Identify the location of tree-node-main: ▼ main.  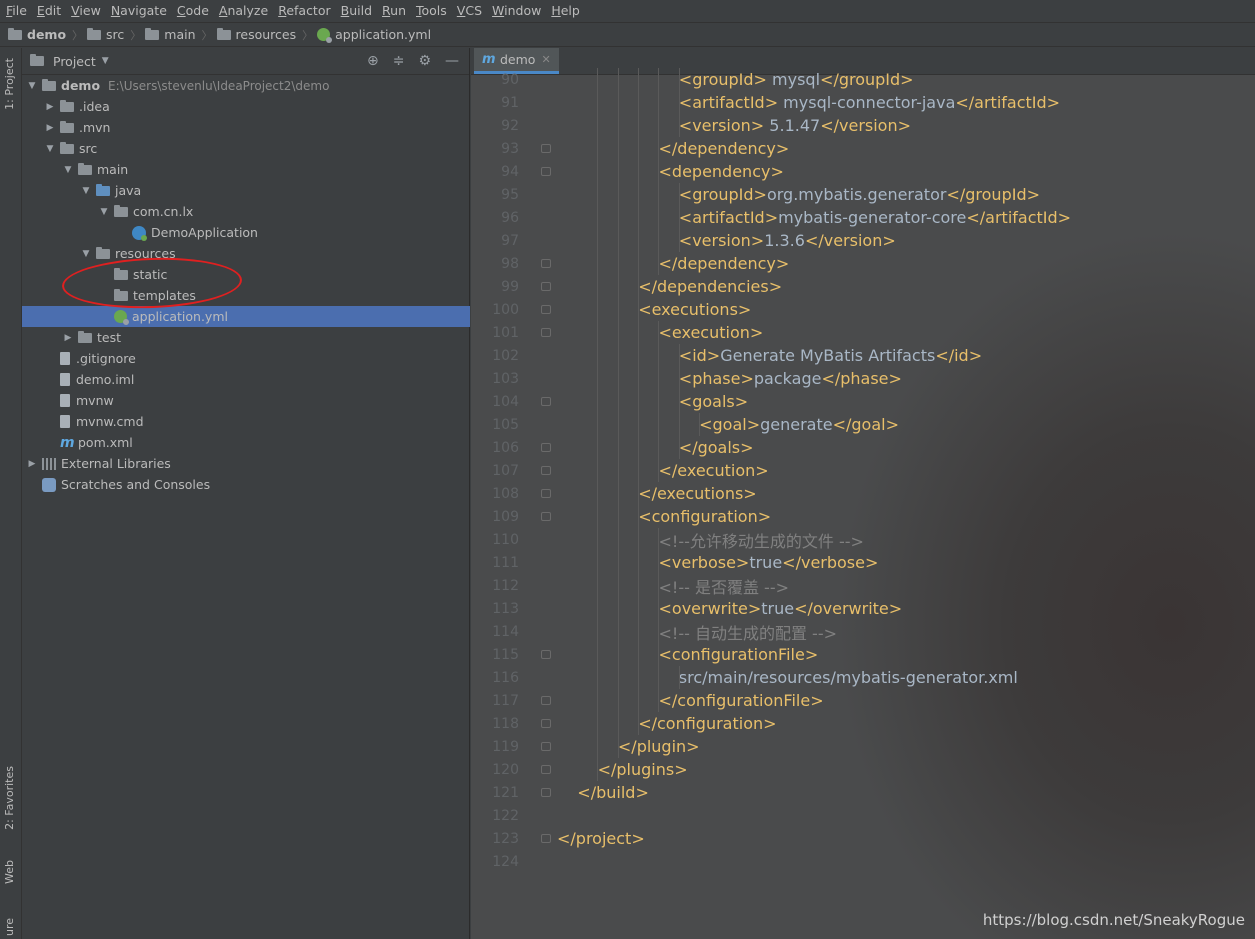
(246, 169).